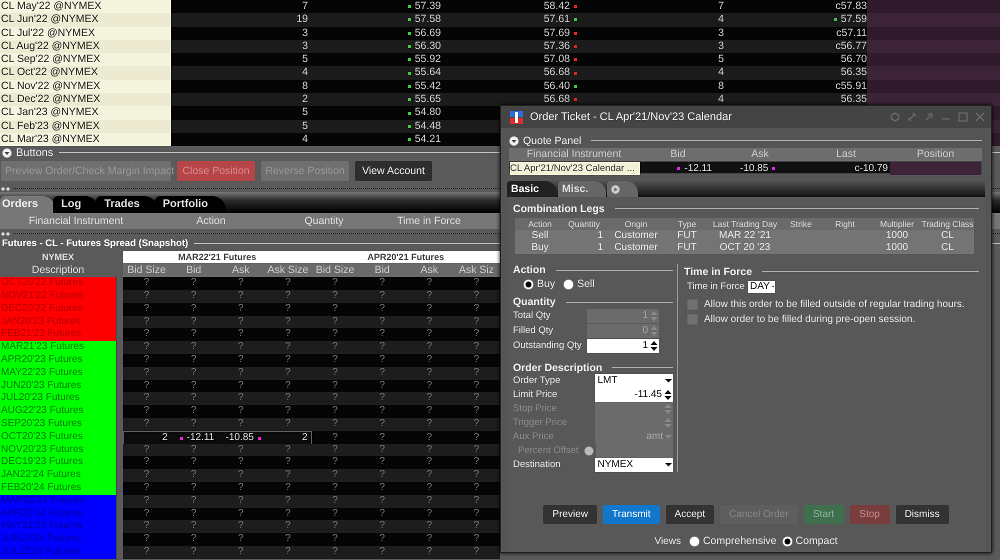  I want to click on column-header: Bid, so click(193, 270).